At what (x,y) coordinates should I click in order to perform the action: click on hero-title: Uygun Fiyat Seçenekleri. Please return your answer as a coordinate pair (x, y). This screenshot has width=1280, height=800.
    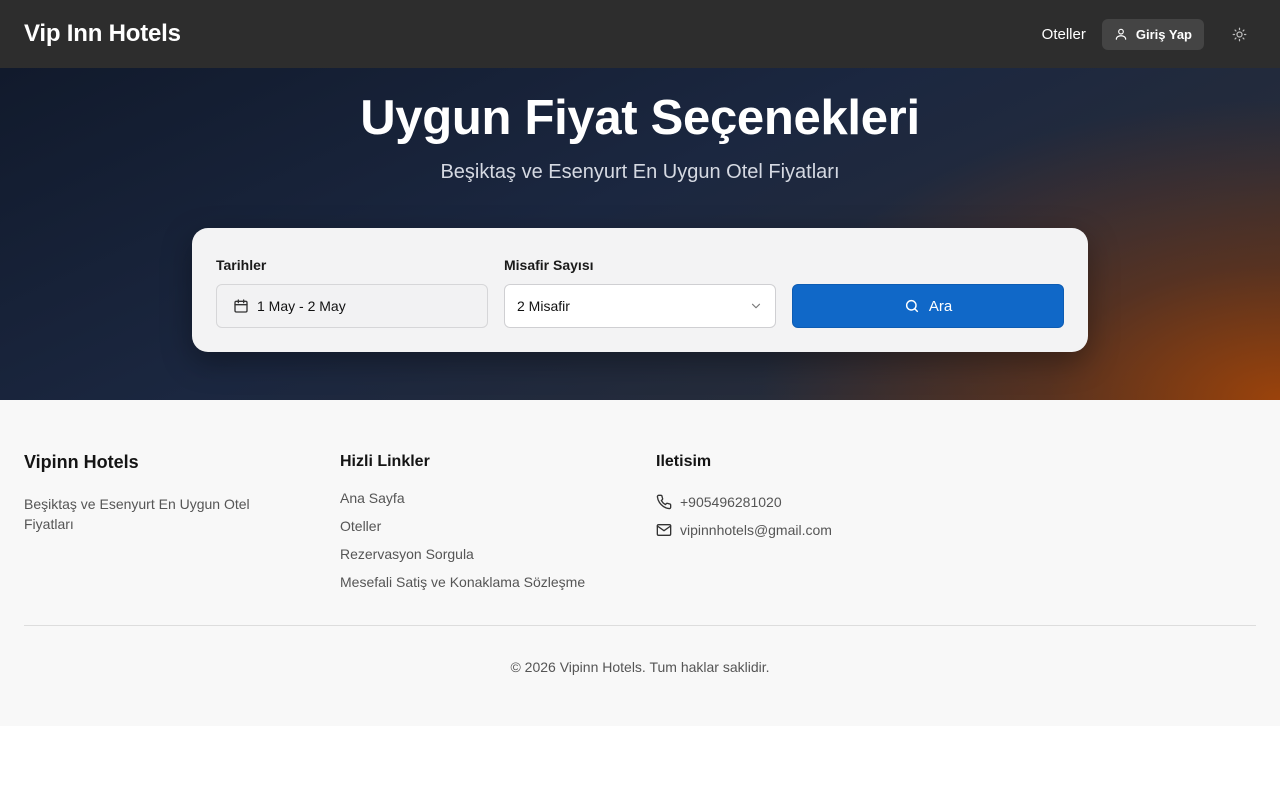
    Looking at the image, I should click on (640, 118).